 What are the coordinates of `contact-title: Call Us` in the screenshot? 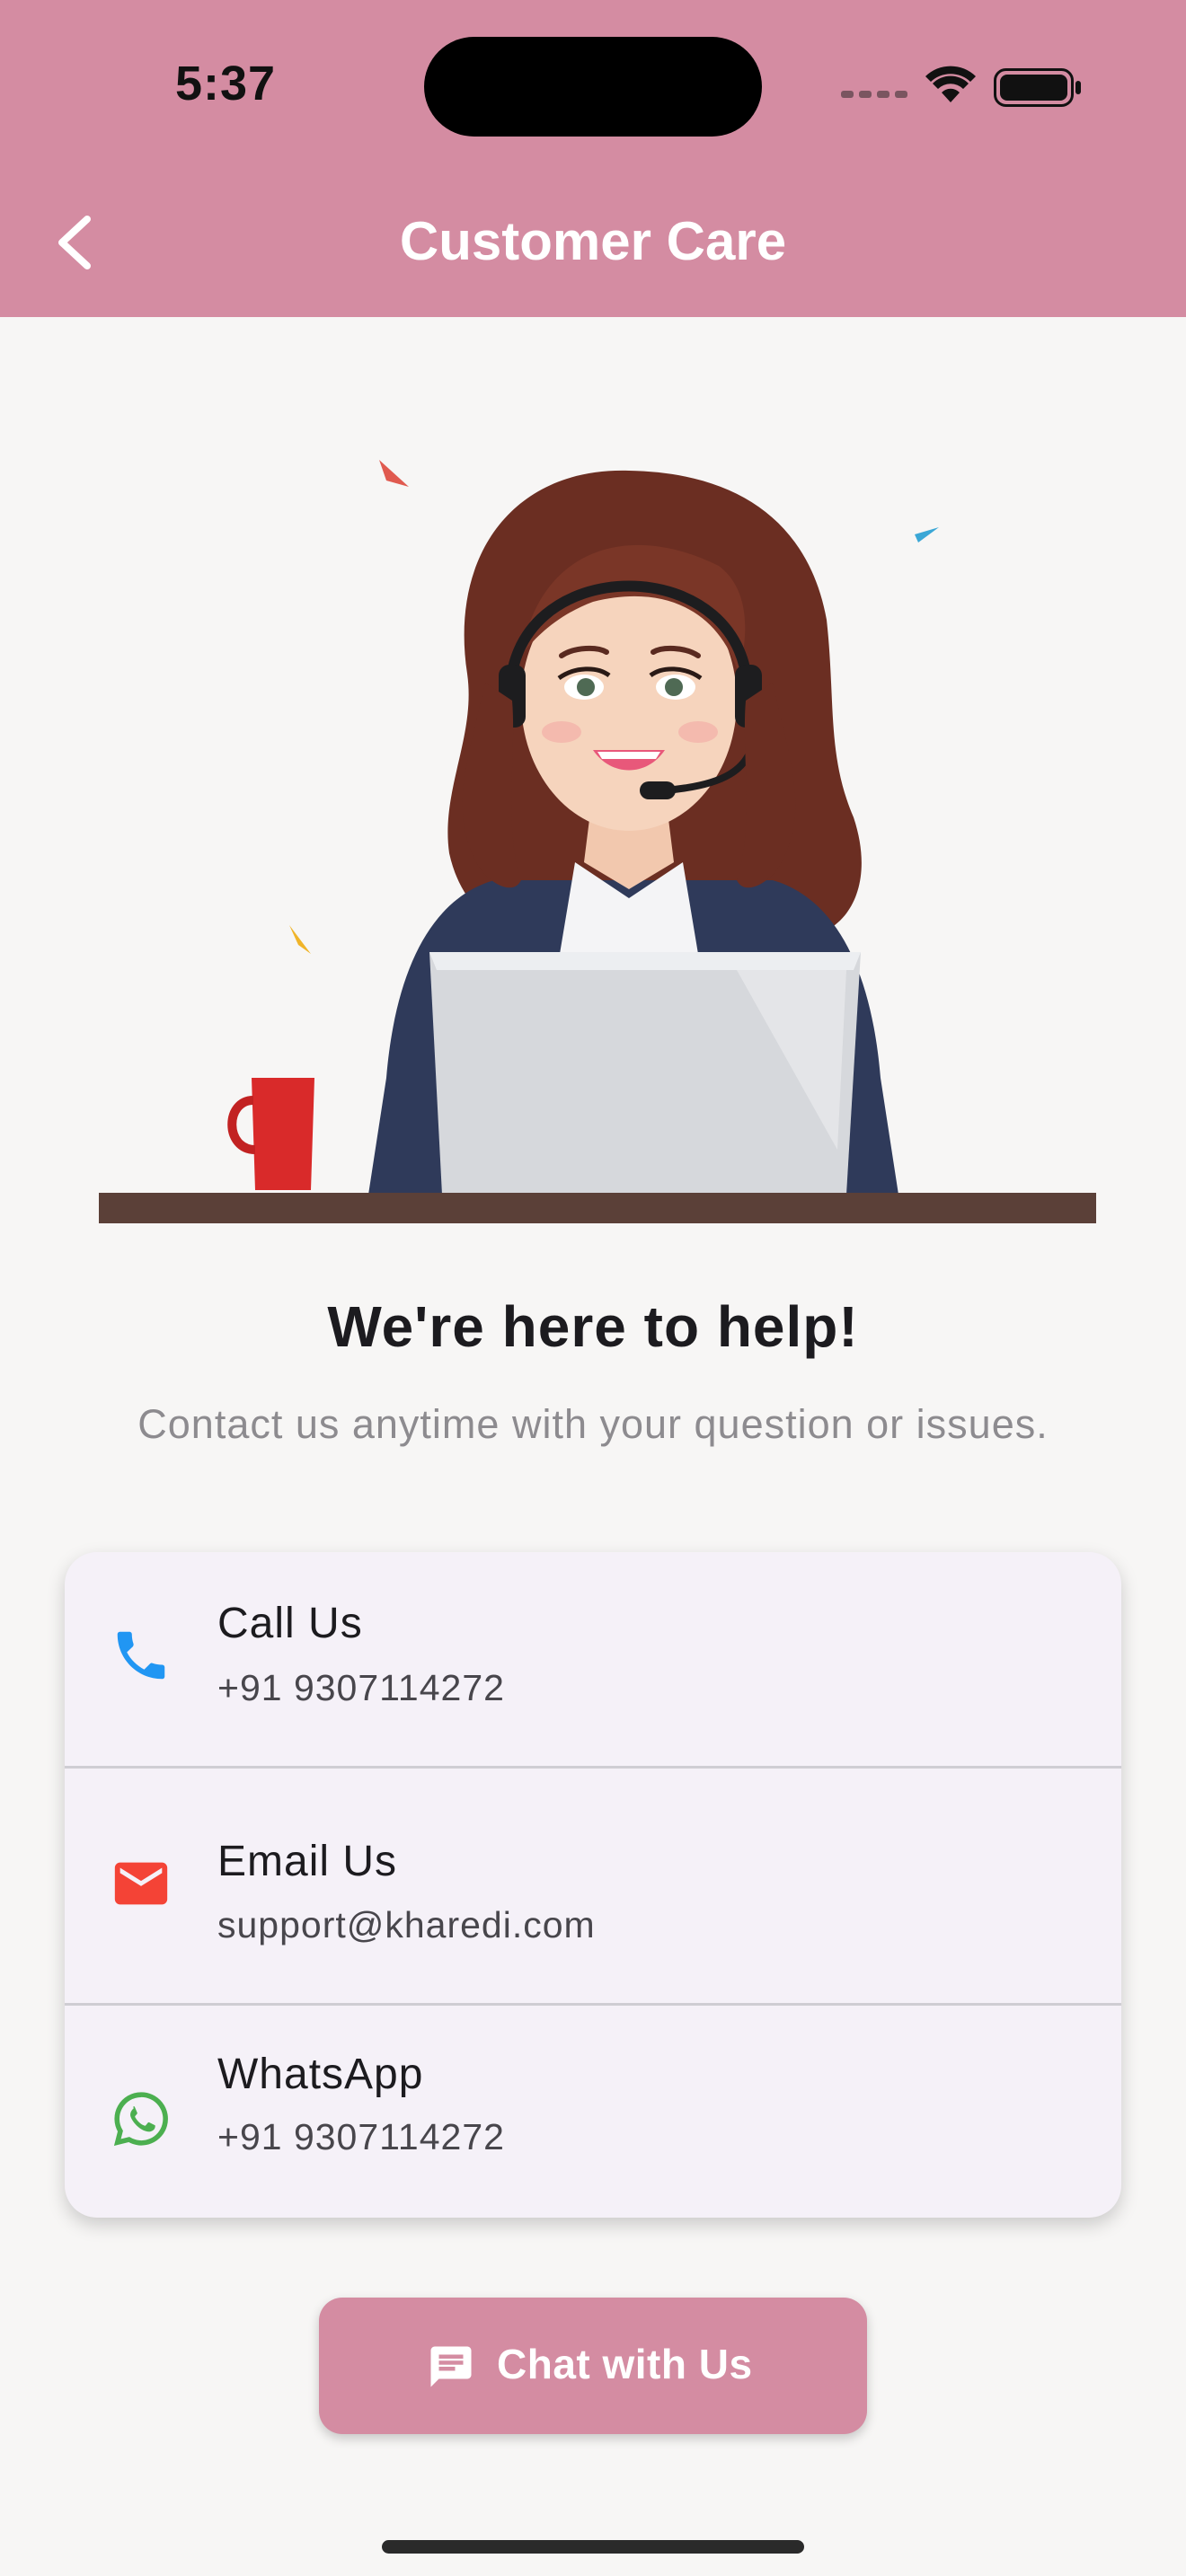 It's located at (290, 1623).